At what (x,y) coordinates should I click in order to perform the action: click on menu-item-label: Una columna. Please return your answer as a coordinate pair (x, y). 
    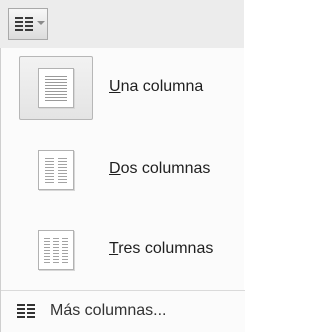
    Looking at the image, I should click on (156, 87).